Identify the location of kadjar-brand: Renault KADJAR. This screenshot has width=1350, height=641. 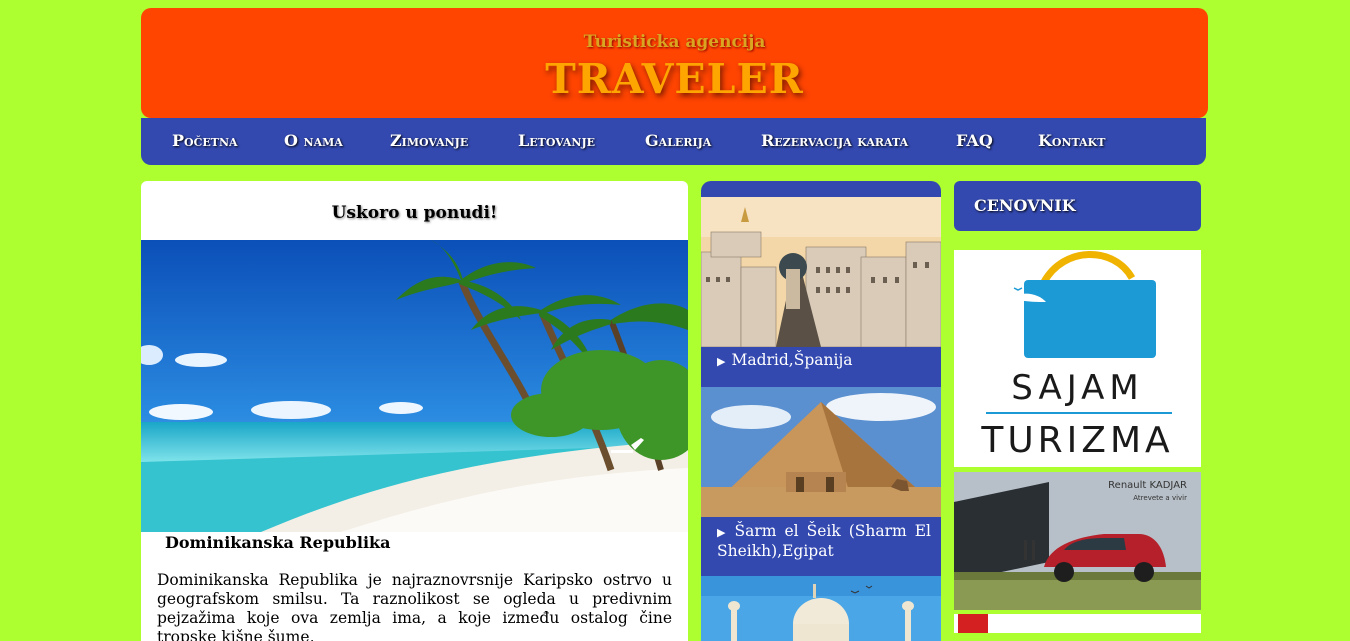
(1147, 485).